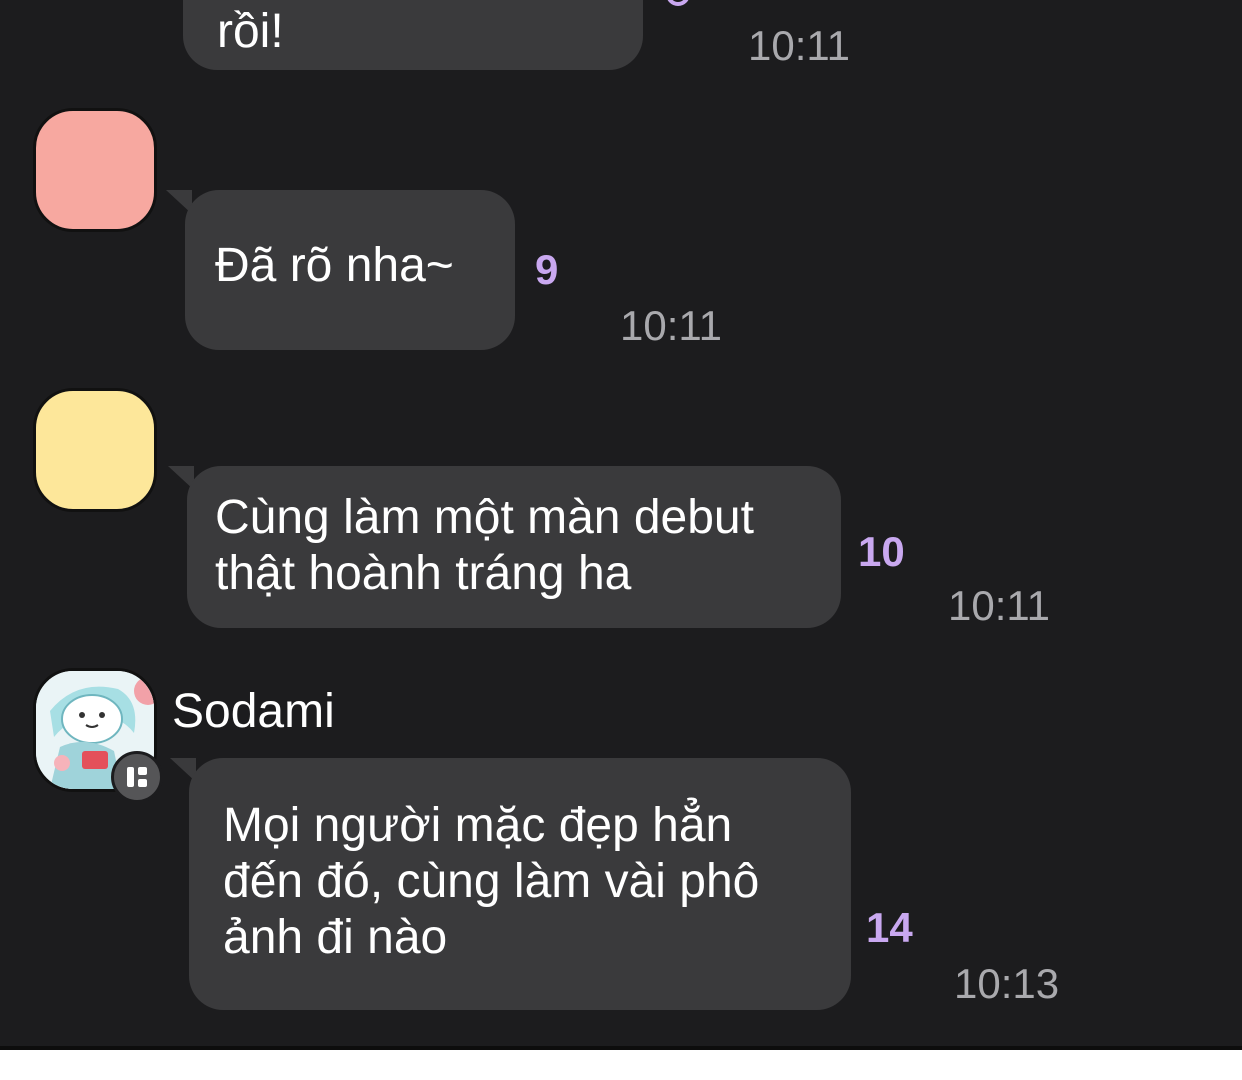  What do you see at coordinates (250, 31) in the screenshot?
I see `message-text: rồi!` at bounding box center [250, 31].